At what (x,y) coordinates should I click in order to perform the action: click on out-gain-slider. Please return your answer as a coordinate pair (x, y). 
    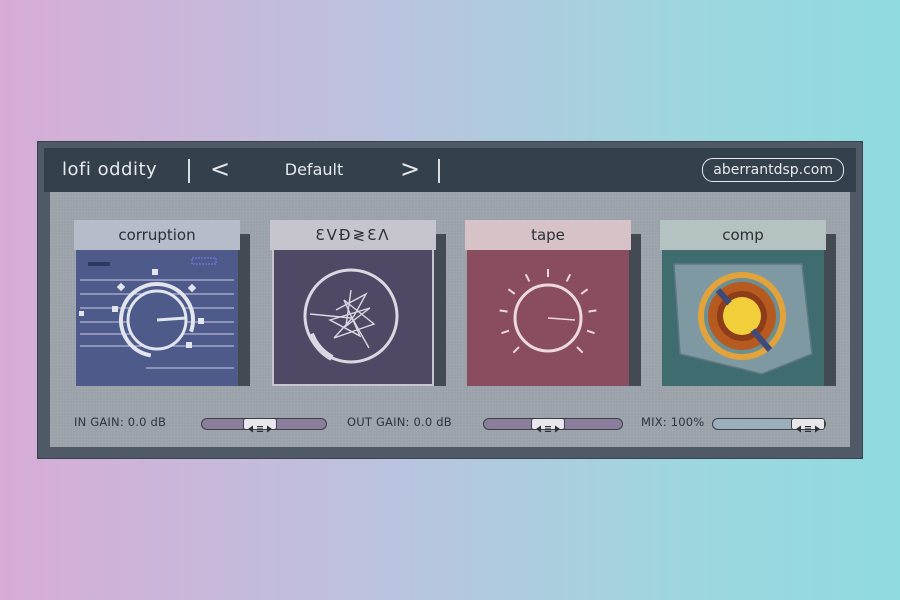
    Looking at the image, I should click on (553, 425).